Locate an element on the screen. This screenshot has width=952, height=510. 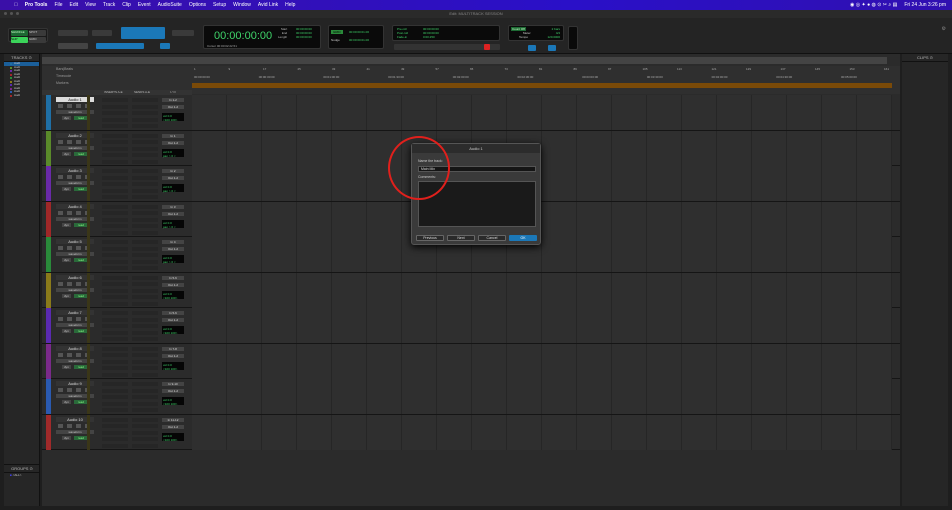
menu-file: File is located at coordinates (58, 5).